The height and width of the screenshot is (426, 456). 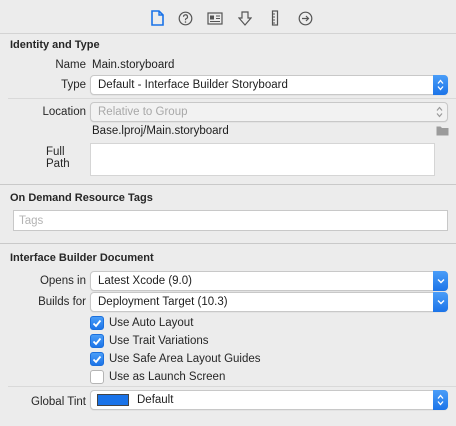 What do you see at coordinates (73, 85) in the screenshot?
I see `type-label: Type` at bounding box center [73, 85].